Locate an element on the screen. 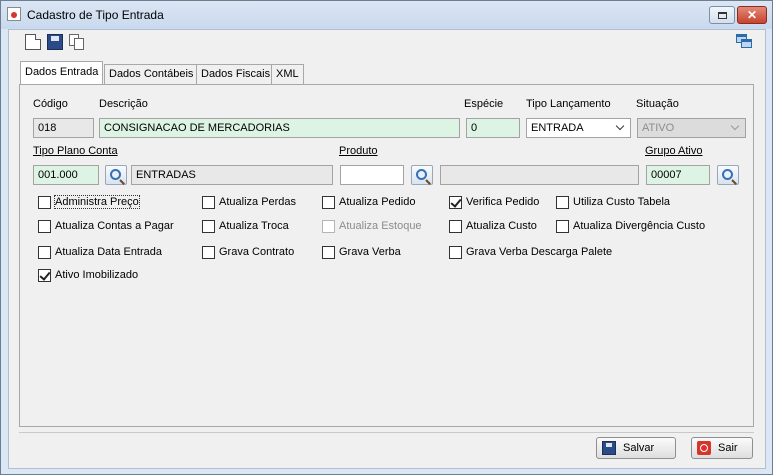 The width and height of the screenshot is (773, 475). checkbox-label: Atualiza Perdas is located at coordinates (258, 202).